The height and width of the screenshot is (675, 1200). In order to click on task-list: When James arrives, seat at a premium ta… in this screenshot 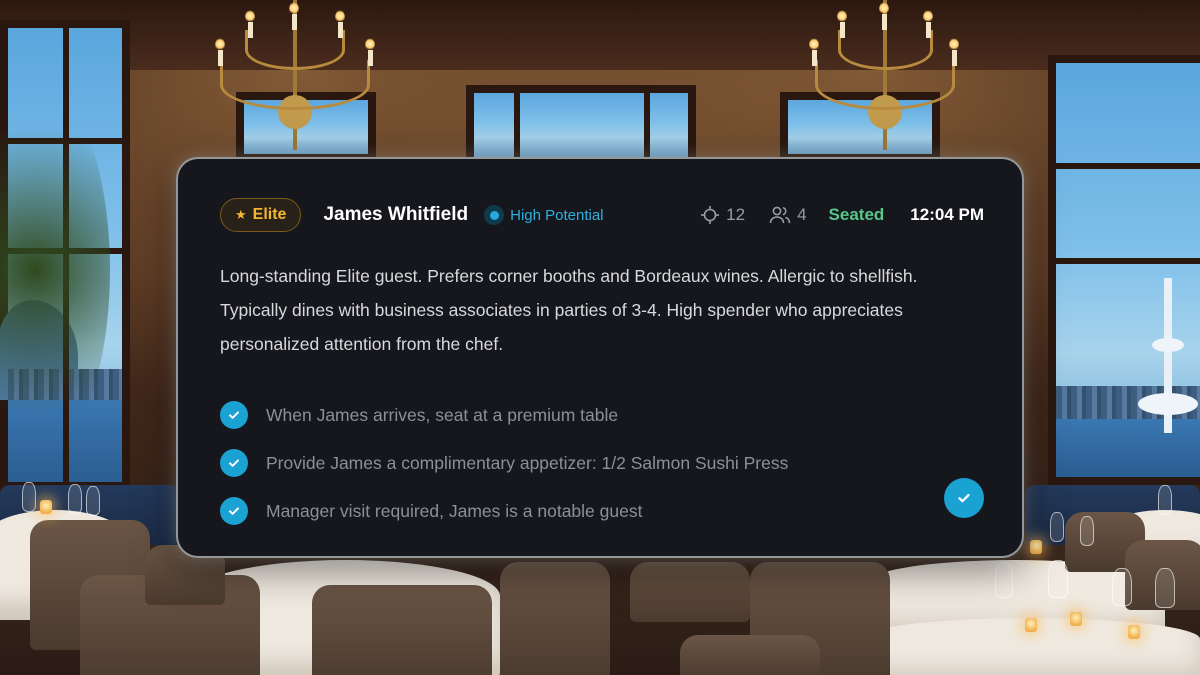, I will do `click(601, 463)`.